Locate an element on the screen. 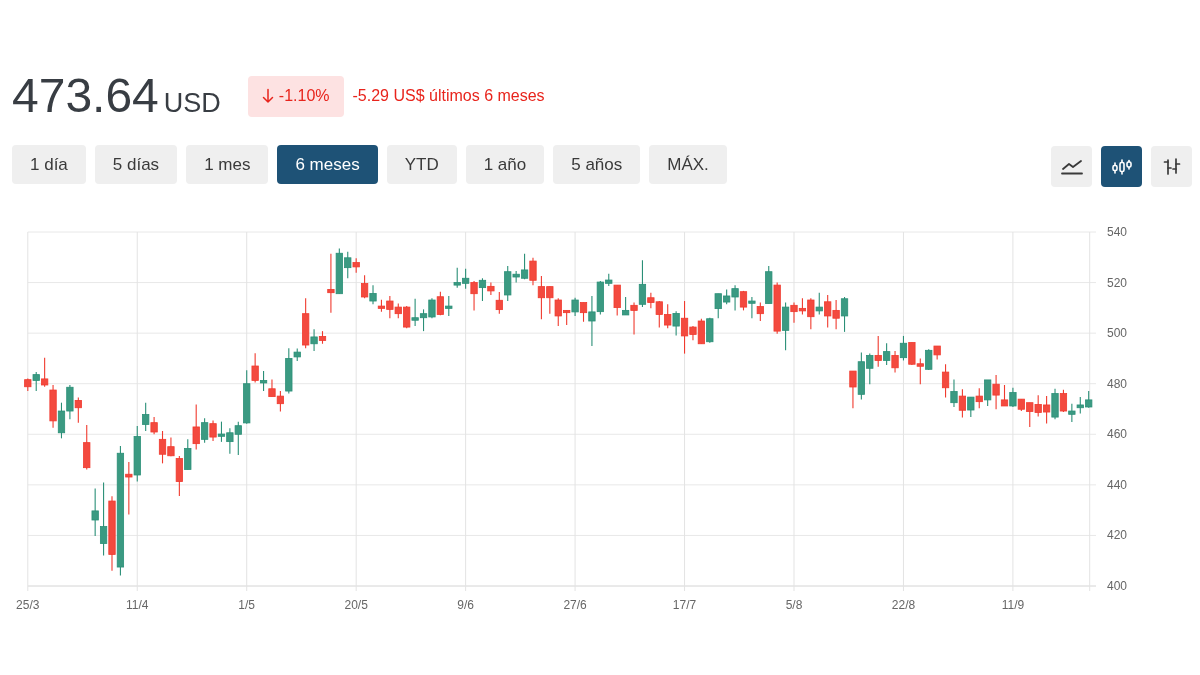 Image resolution: width=1200 pixels, height=675 pixels. x-axis-label: 27/6 is located at coordinates (575, 605).